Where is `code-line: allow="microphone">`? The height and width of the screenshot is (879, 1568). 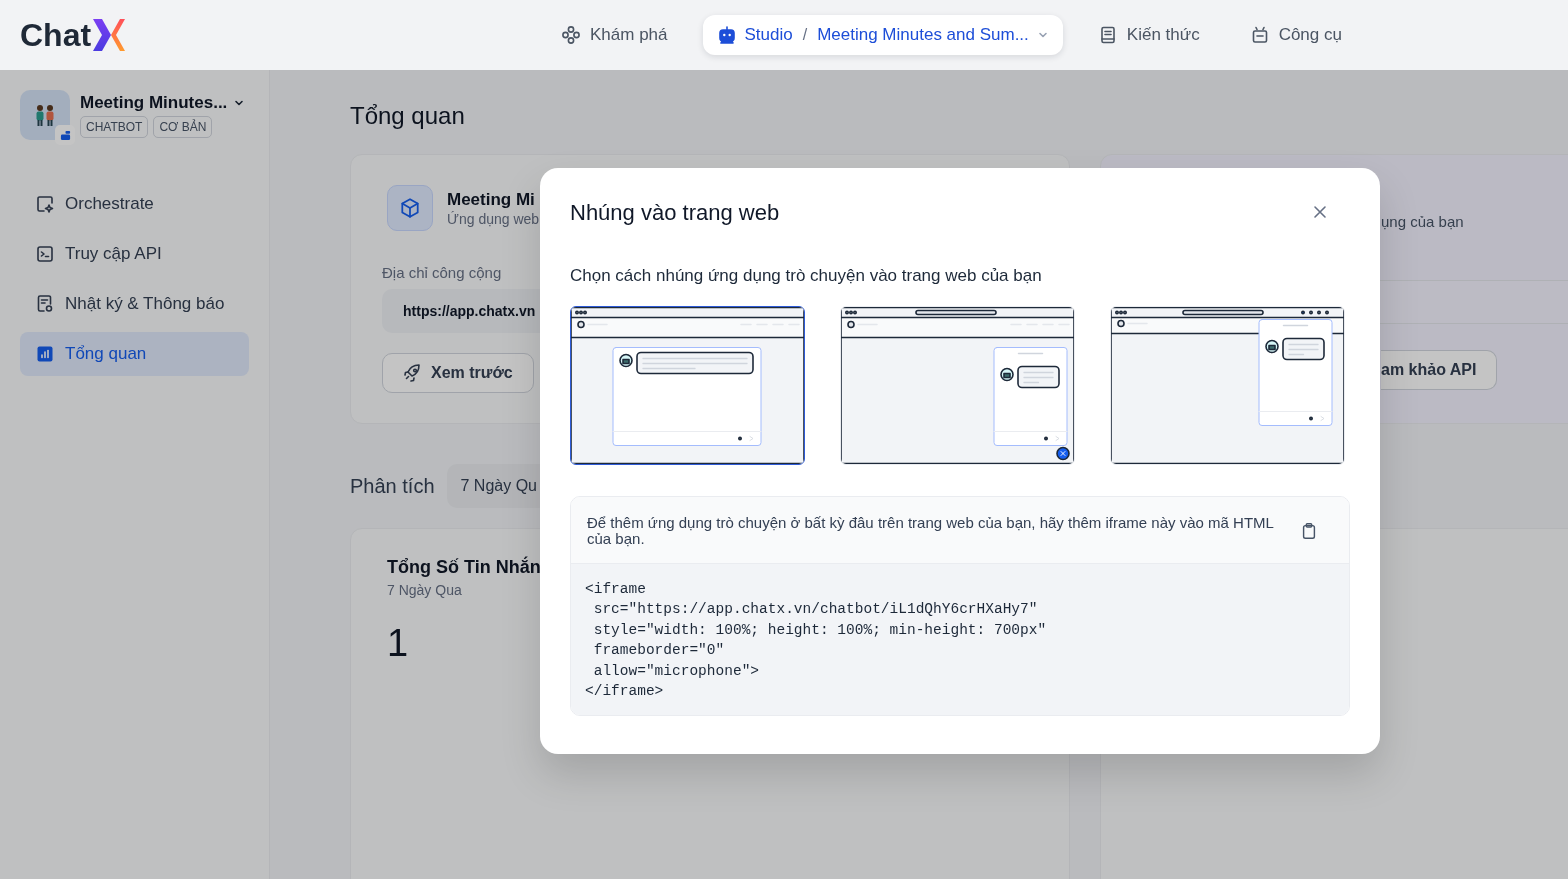 code-line: allow="microphone"> is located at coordinates (676, 671).